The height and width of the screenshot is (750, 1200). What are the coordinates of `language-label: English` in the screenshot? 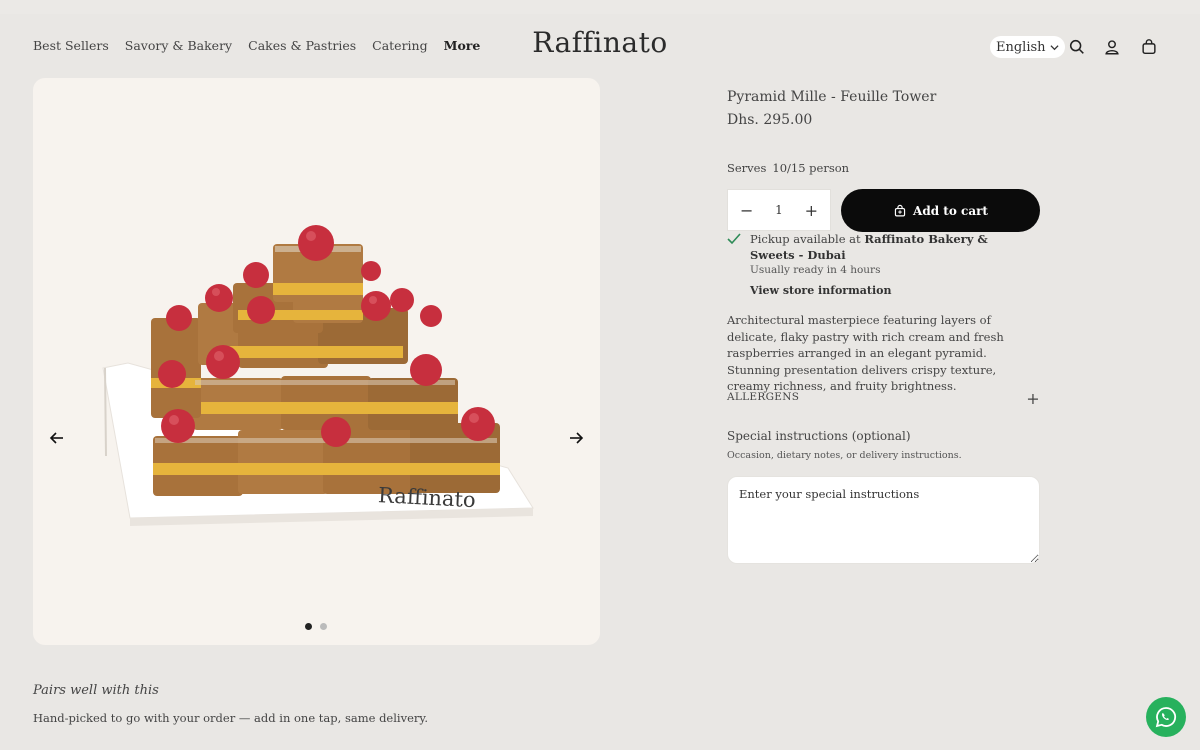 It's located at (1021, 47).